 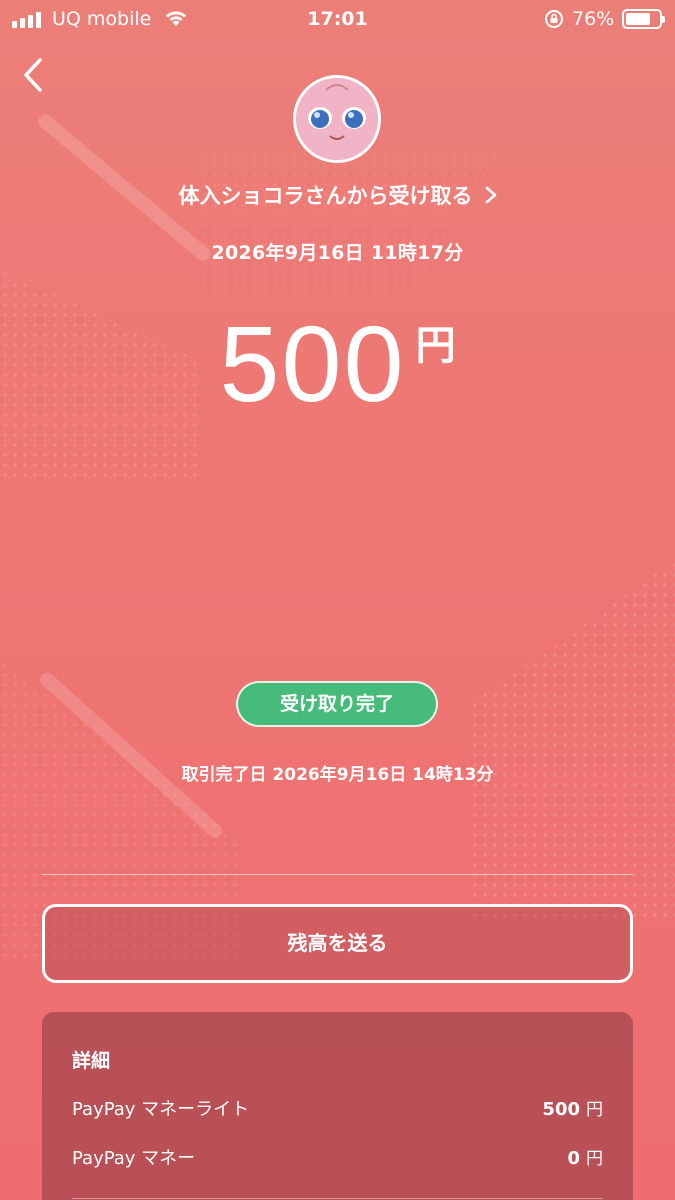 What do you see at coordinates (337, 19) in the screenshot?
I see `status-bar: UQ mobile 17:01 76%` at bounding box center [337, 19].